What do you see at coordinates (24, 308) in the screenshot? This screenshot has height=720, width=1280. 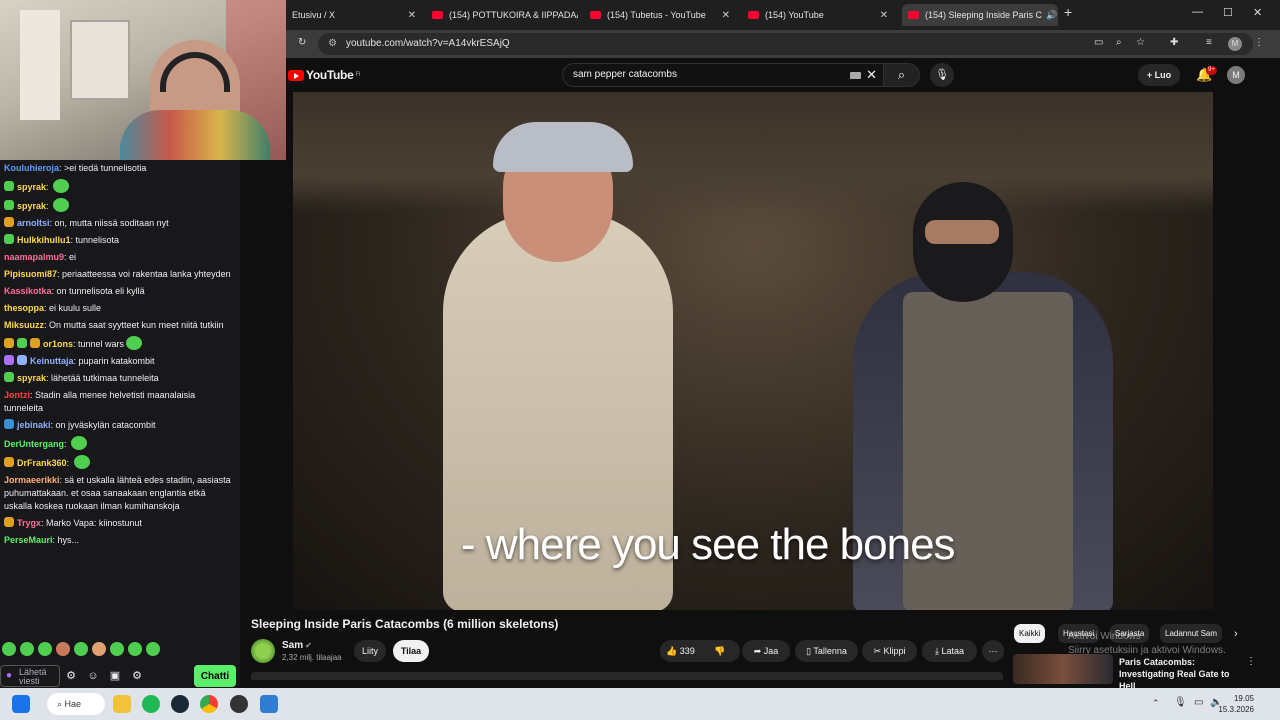 I see `chat-username: thesoppa` at bounding box center [24, 308].